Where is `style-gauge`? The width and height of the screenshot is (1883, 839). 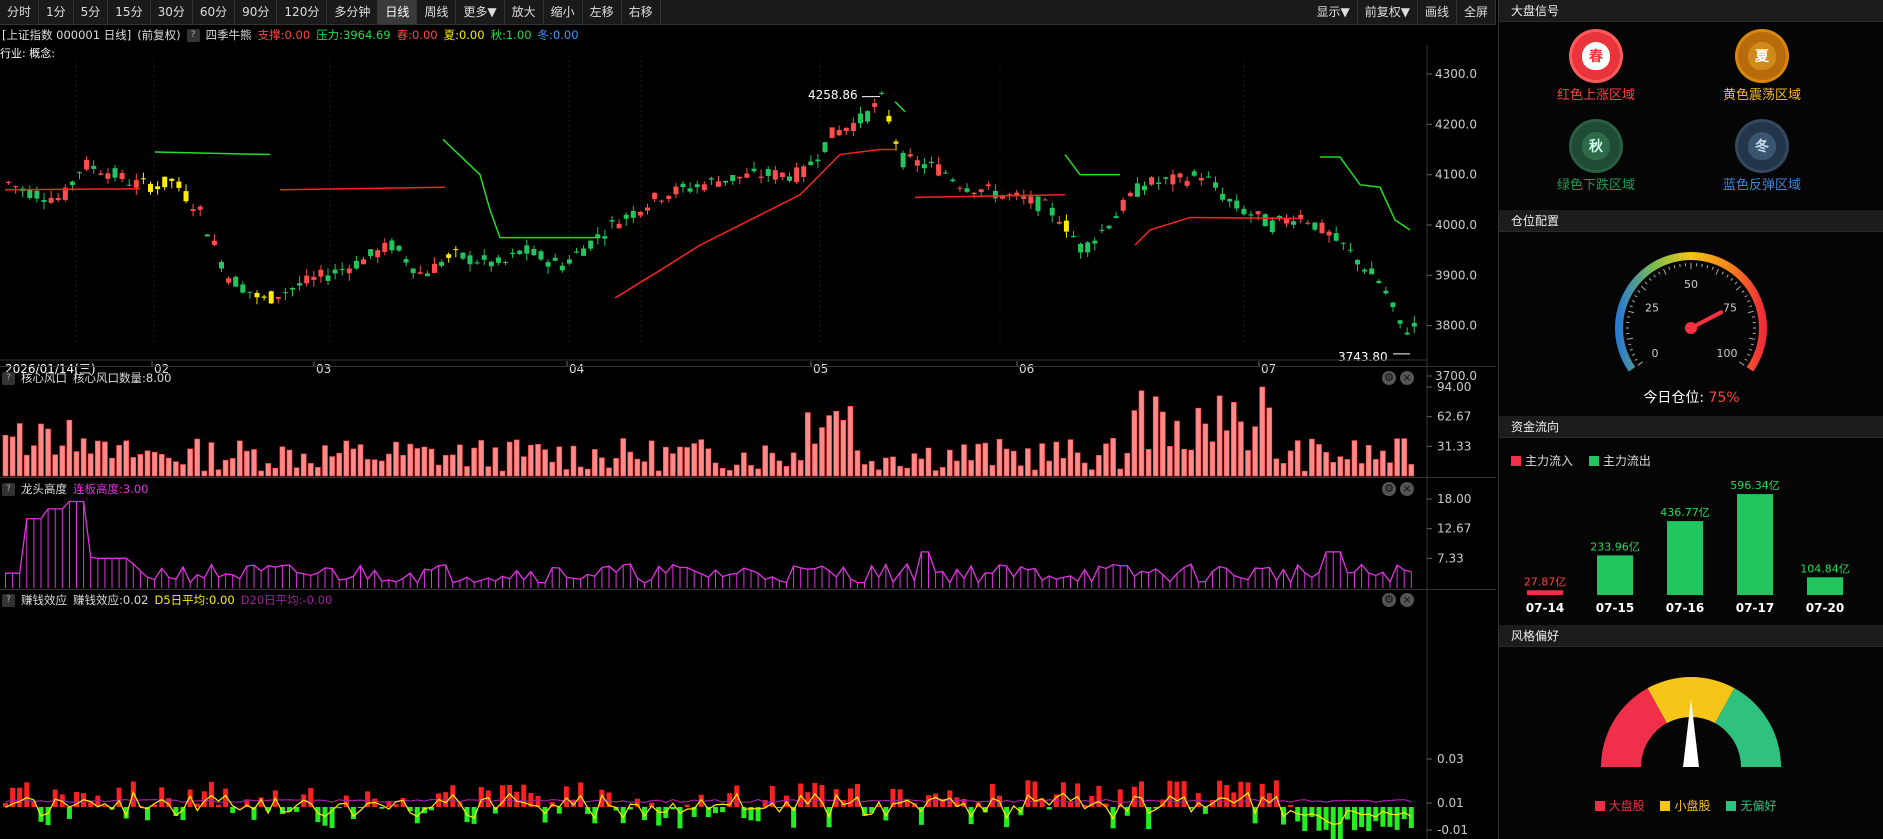 style-gauge is located at coordinates (1691, 722).